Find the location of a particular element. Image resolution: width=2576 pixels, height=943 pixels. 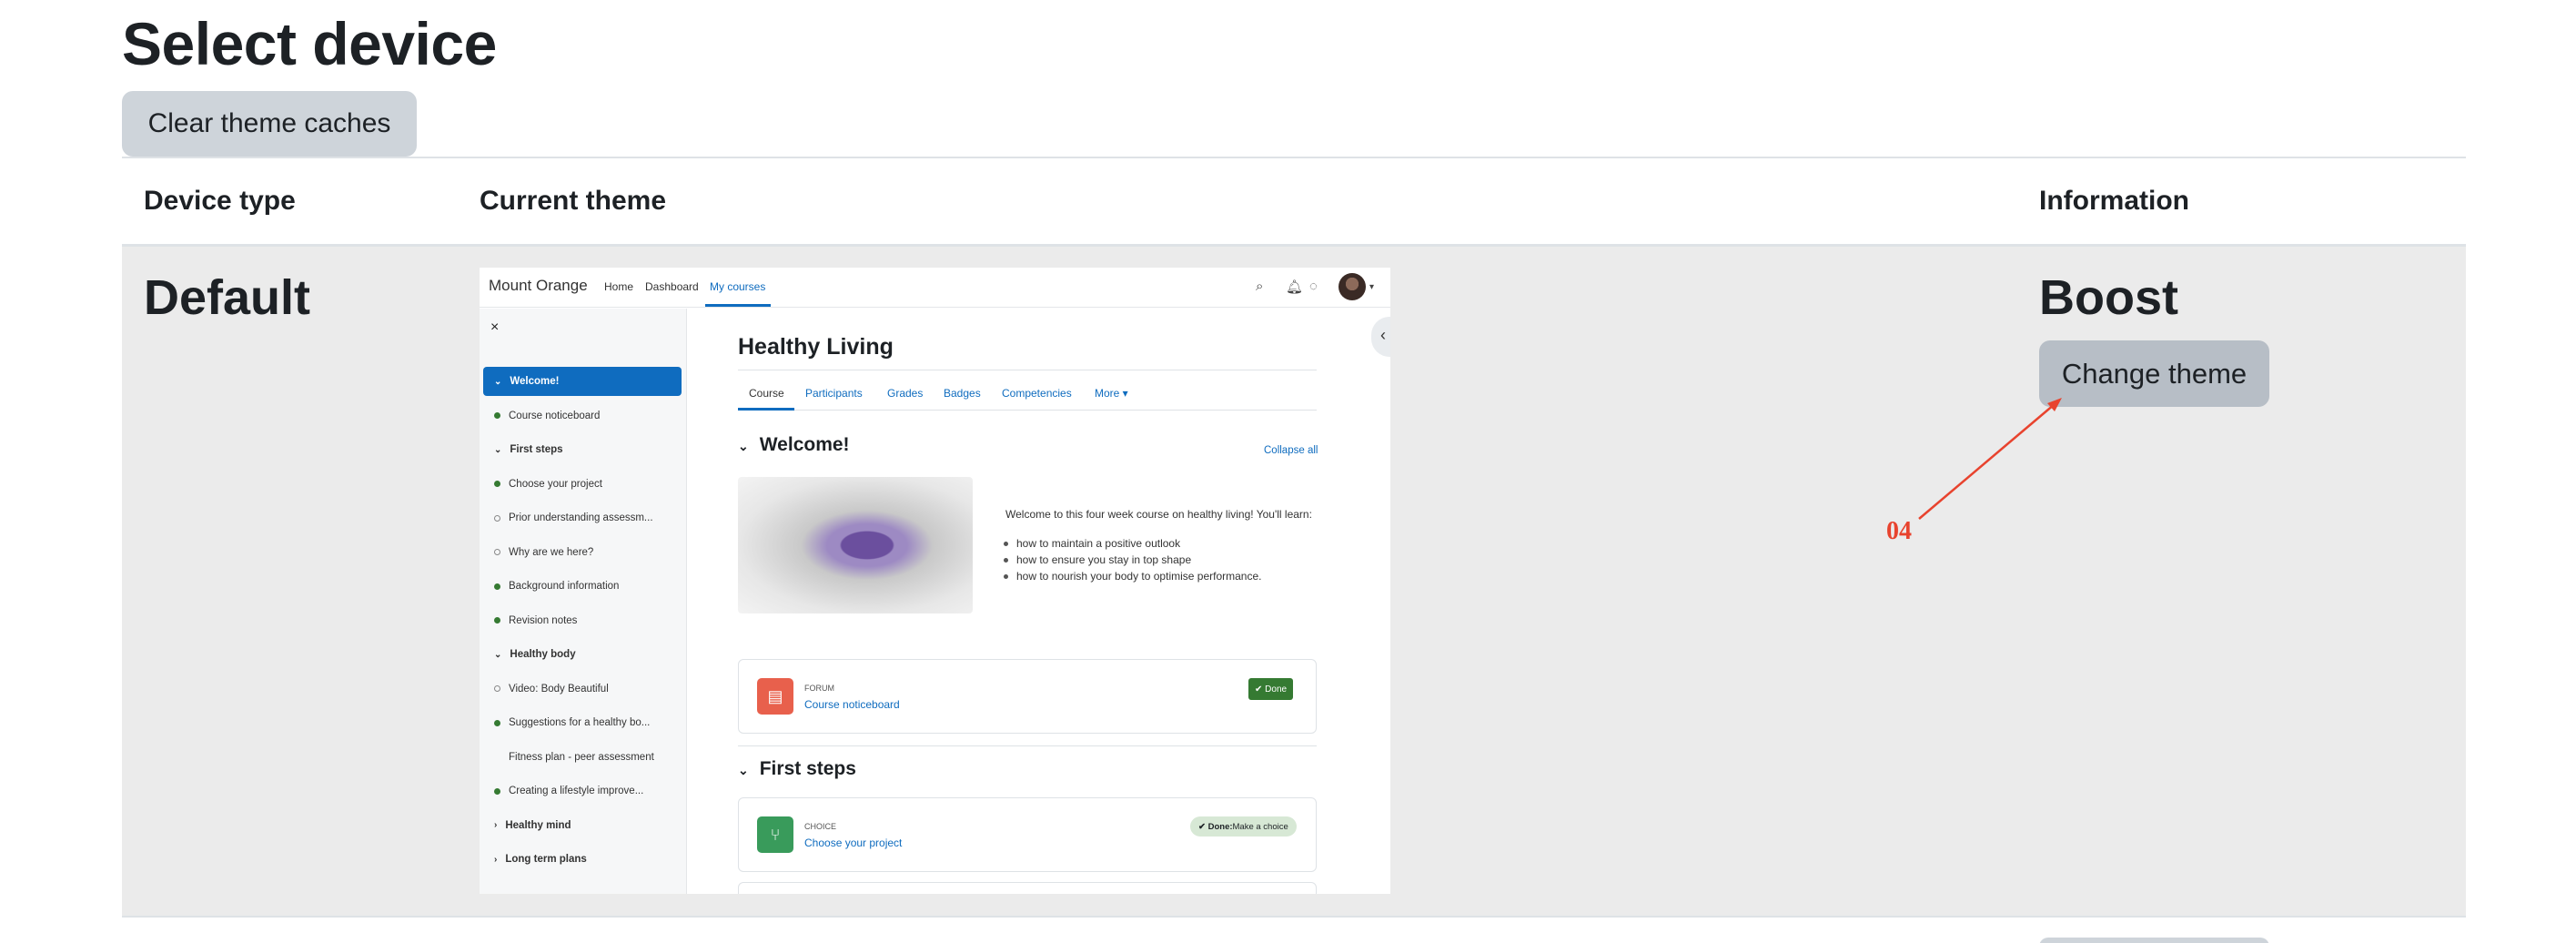

course-index-item: Course noticeboard is located at coordinates (582, 416).